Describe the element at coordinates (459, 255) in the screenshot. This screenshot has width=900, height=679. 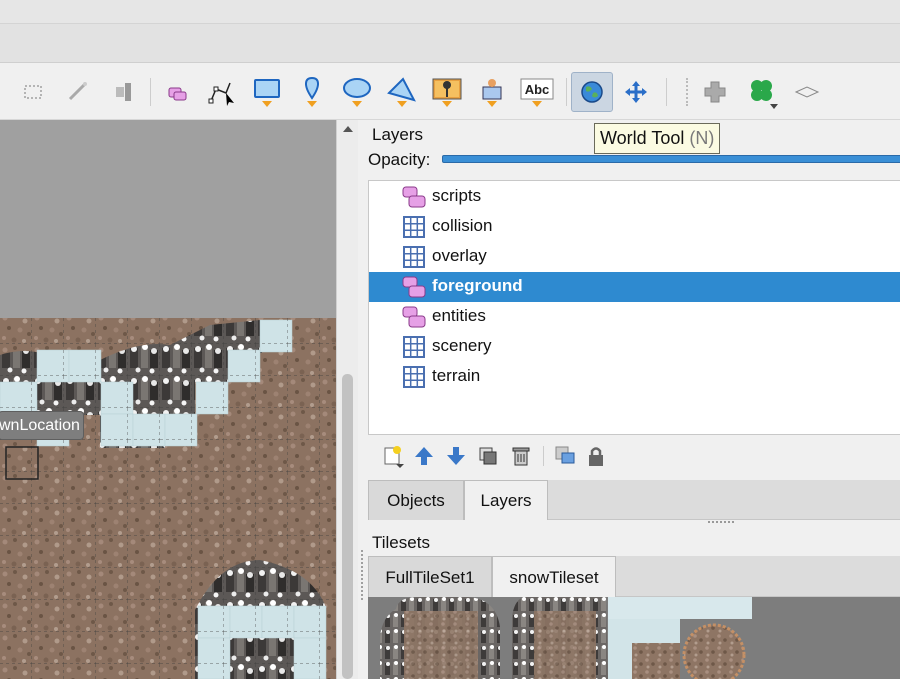
I see `layer-name: overlay` at that location.